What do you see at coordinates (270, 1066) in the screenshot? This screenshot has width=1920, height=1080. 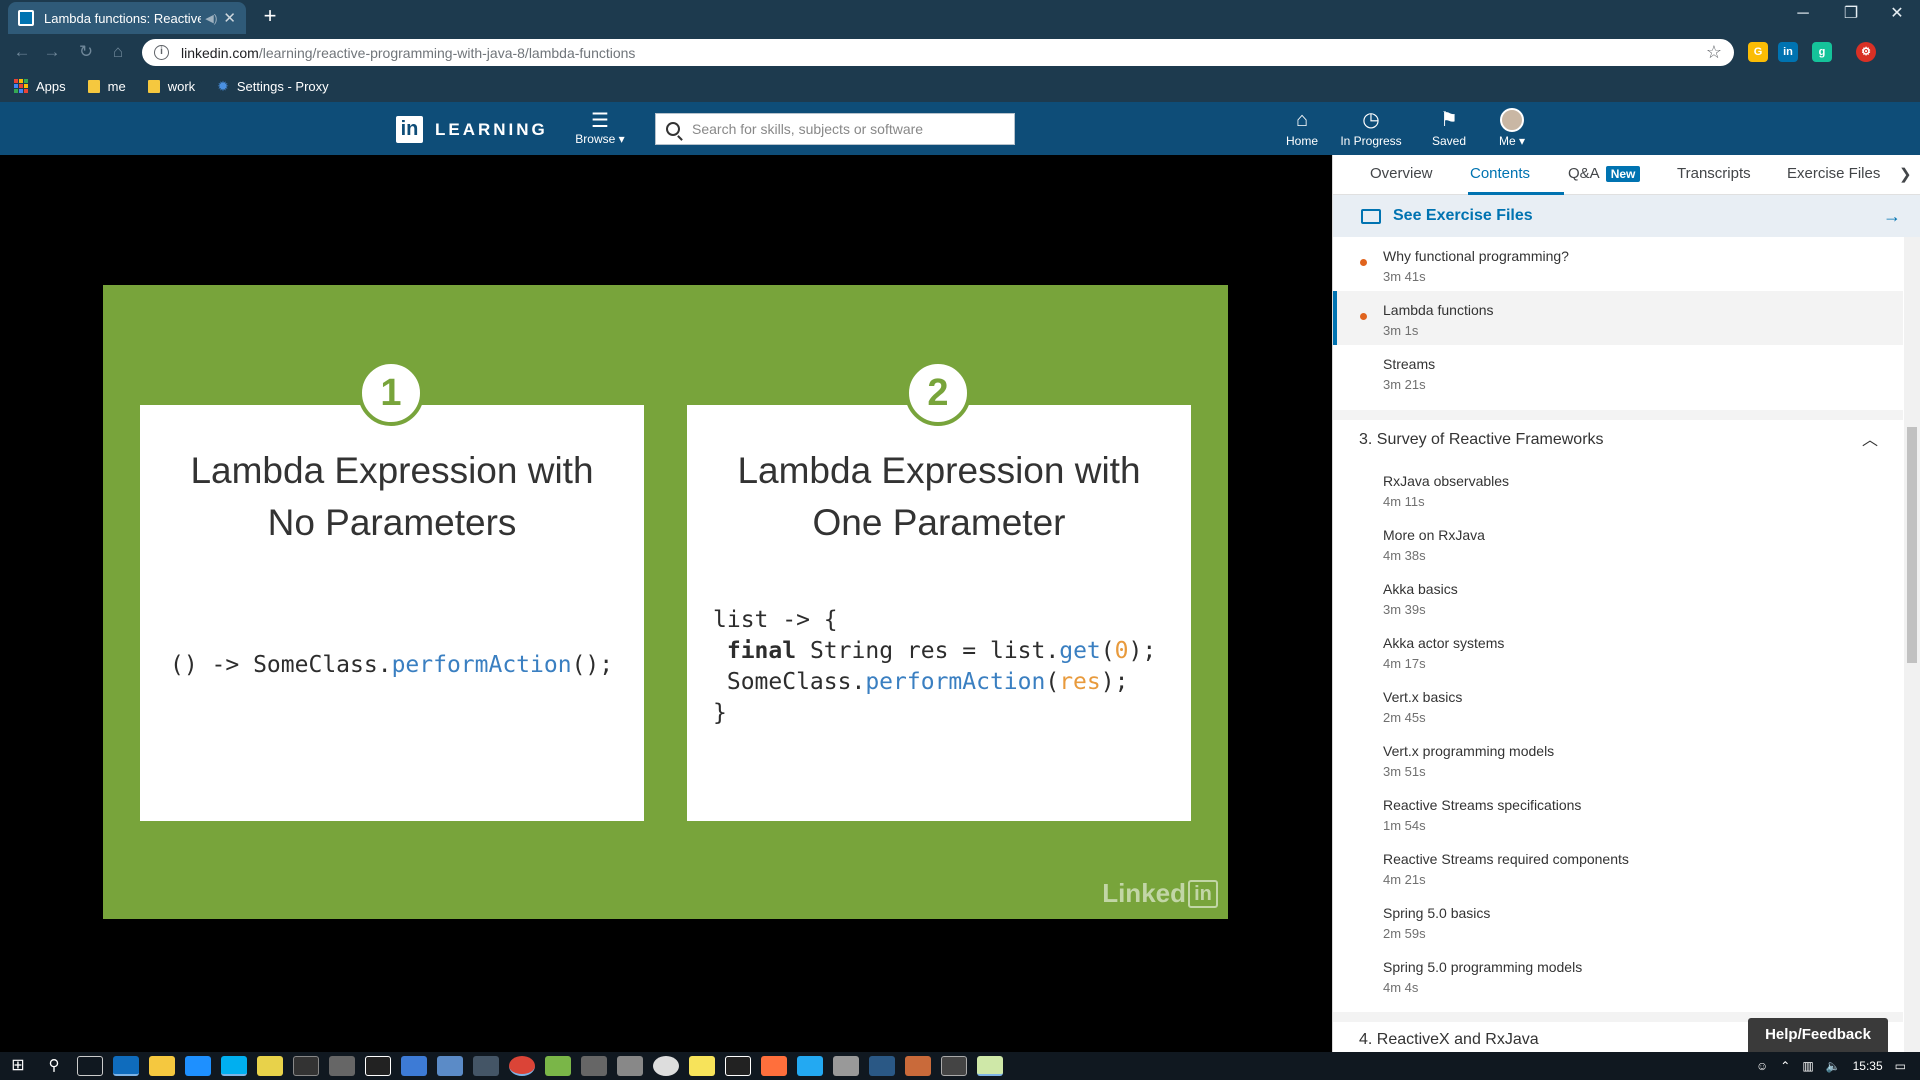 I see `git-icon` at bounding box center [270, 1066].